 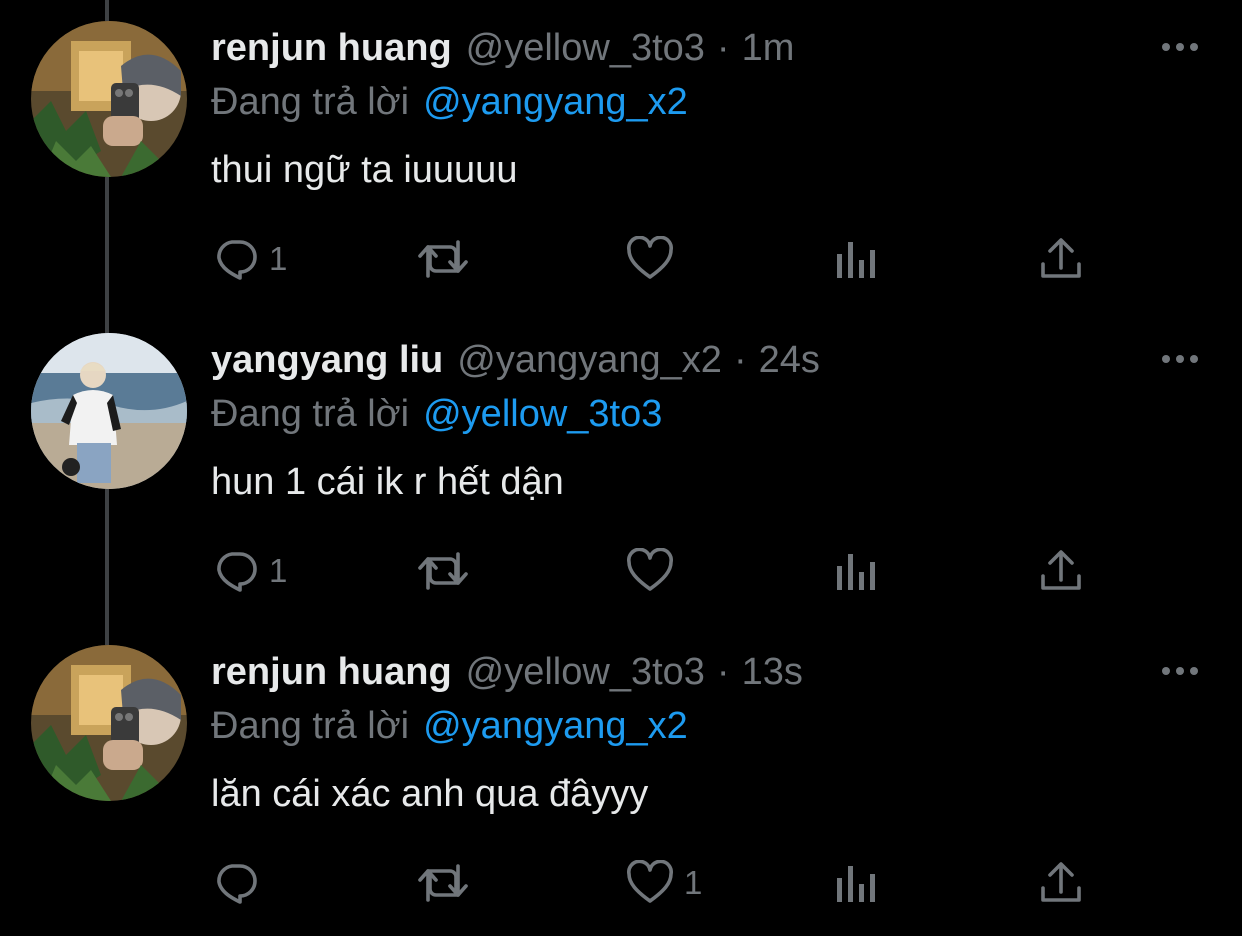 I want to click on tweet-header: renjun huang @yellow_3to3 · 13s, so click(x=507, y=672).